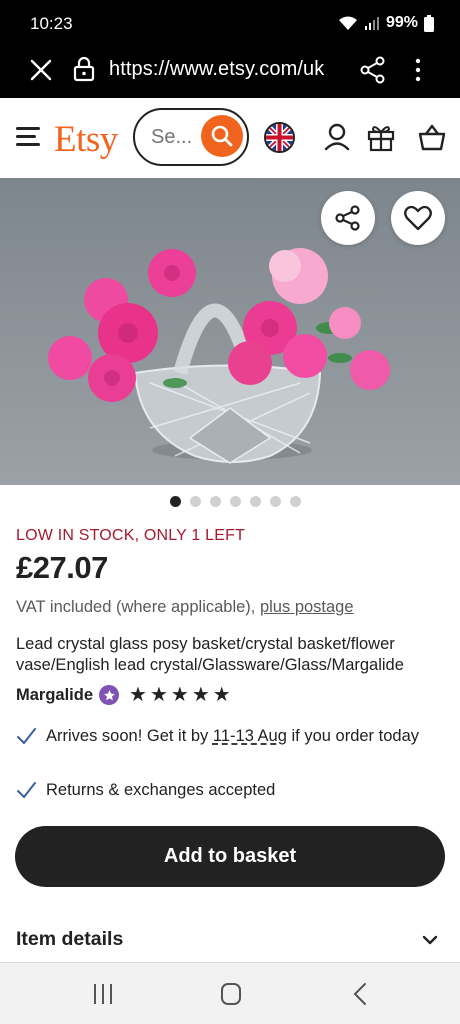 Image resolution: width=460 pixels, height=1024 pixels. What do you see at coordinates (131, 535) in the screenshot?
I see `stock-notice: LOW IN STOCK, ONLY 1 LEFT` at bounding box center [131, 535].